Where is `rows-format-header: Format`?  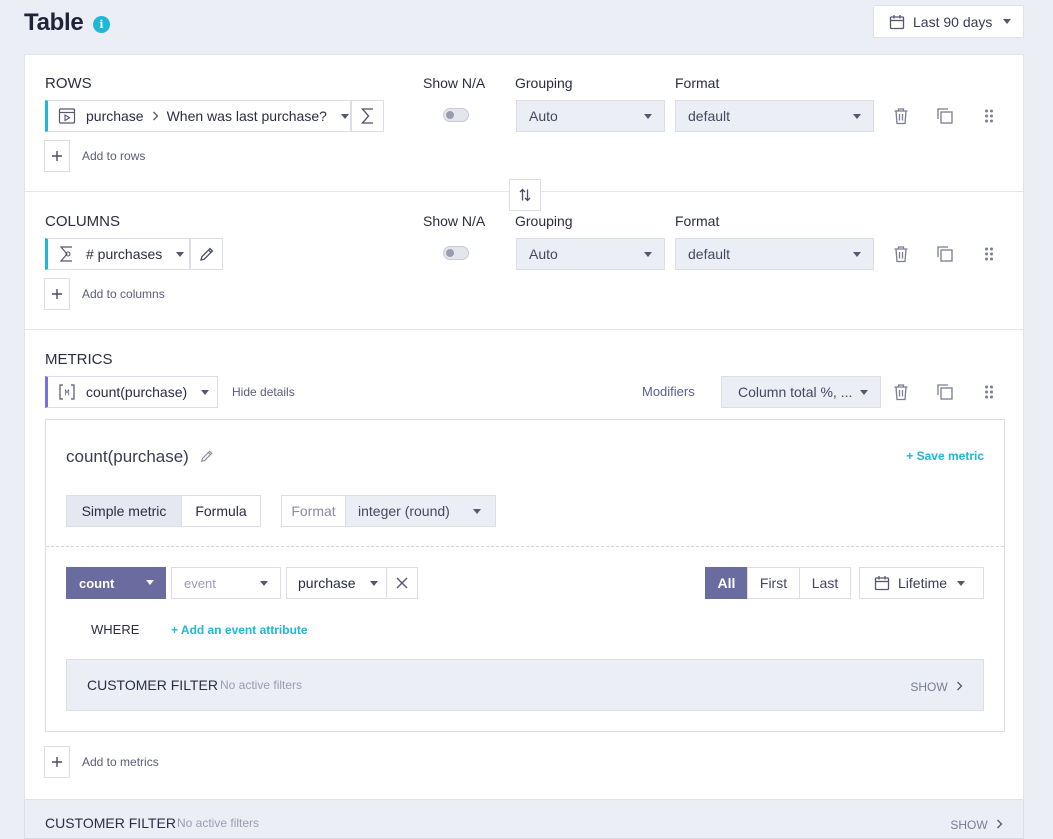 rows-format-header: Format is located at coordinates (697, 83).